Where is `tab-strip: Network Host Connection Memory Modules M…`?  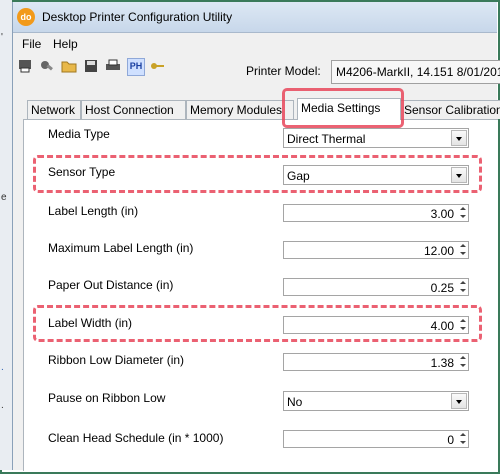 tab-strip: Network Host Connection Memory Modules M… is located at coordinates (261, 109).